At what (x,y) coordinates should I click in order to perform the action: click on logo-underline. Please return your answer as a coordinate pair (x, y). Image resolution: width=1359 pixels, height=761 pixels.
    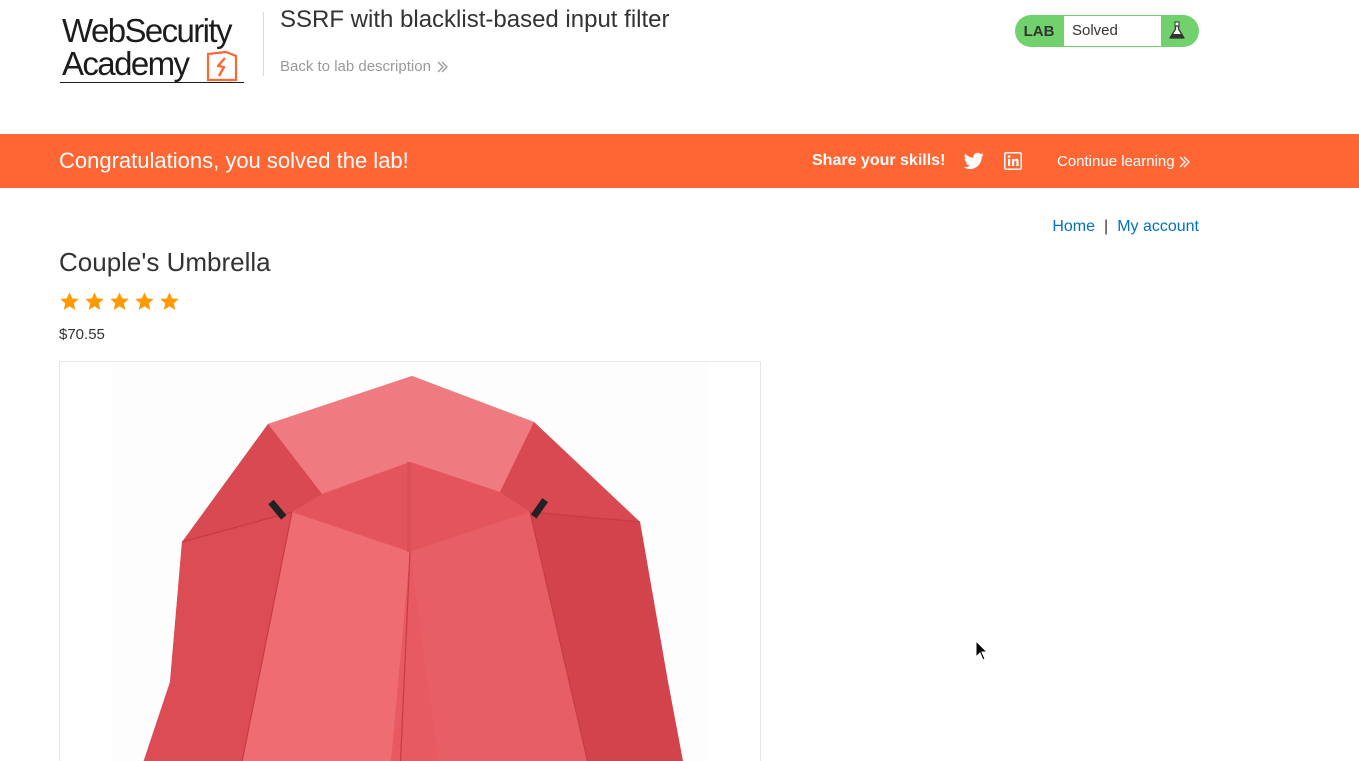
    Looking at the image, I should click on (152, 82).